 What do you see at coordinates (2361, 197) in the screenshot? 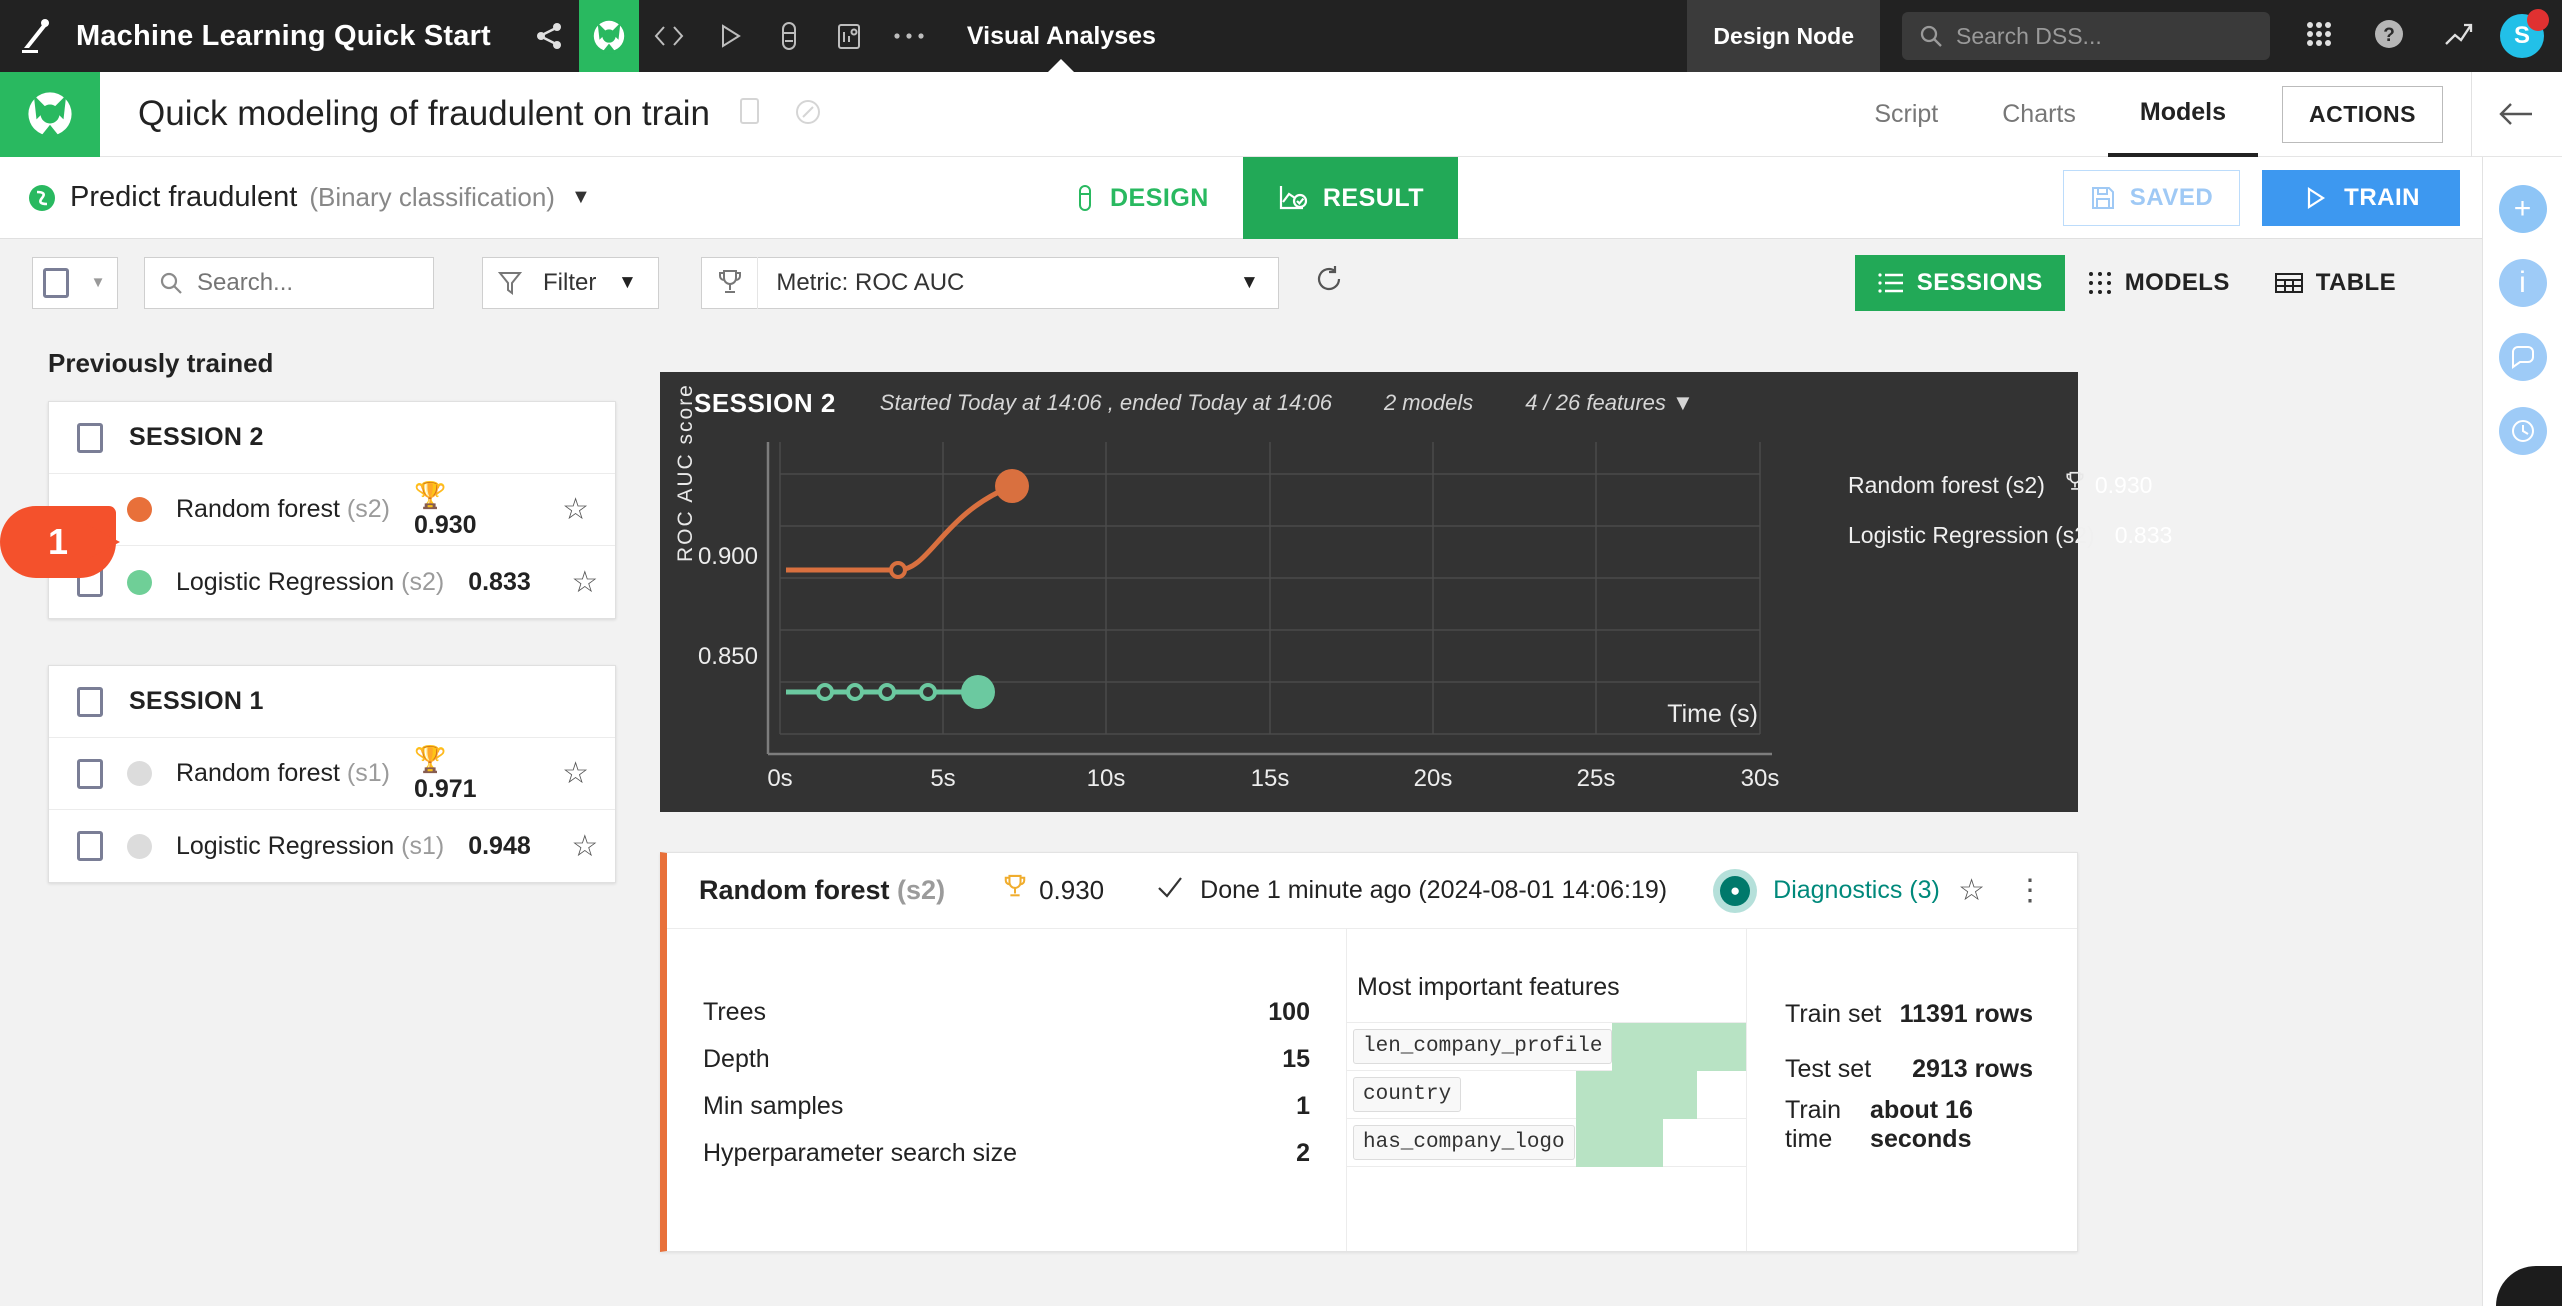
I see `train-button: TRAIN` at bounding box center [2361, 197].